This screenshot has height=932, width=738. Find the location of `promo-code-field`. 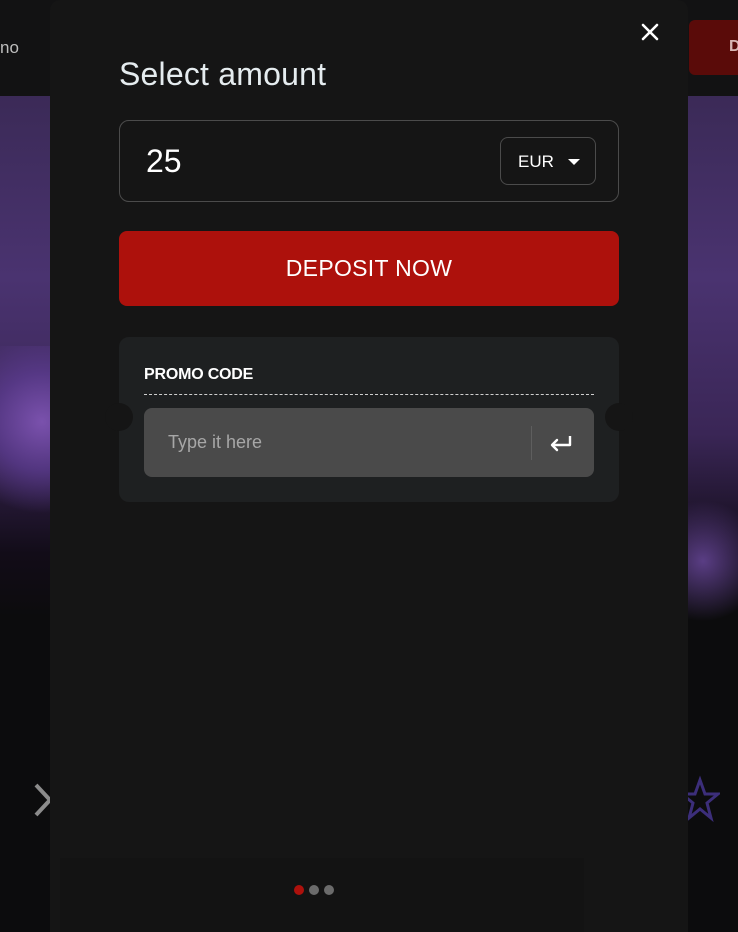

promo-code-field is located at coordinates (369, 442).